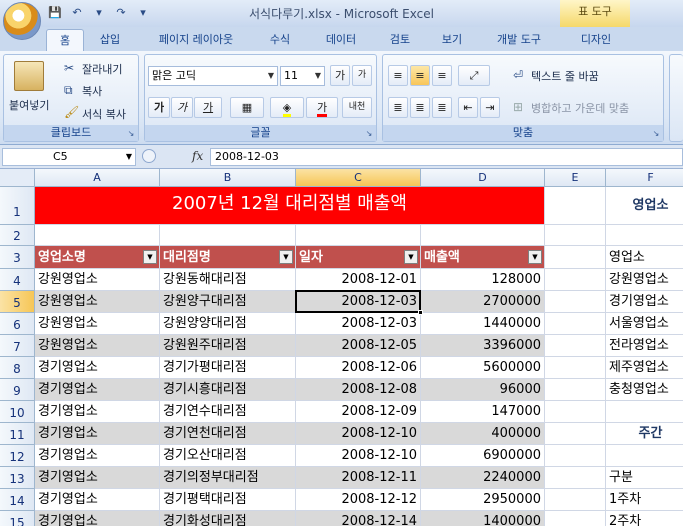 This screenshot has height=526, width=683. Describe the element at coordinates (228, 178) in the screenshot. I see `column-header-b: B` at that location.